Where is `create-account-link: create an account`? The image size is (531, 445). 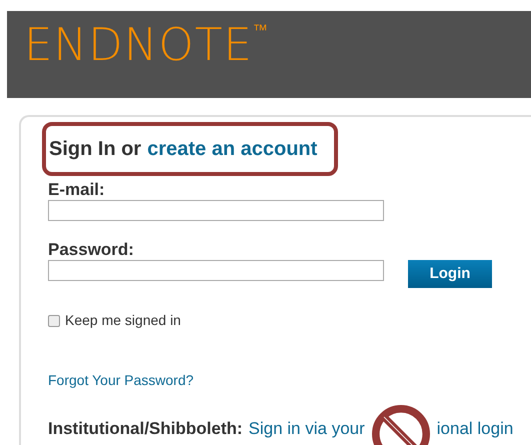 create-account-link: create an account is located at coordinates (232, 149).